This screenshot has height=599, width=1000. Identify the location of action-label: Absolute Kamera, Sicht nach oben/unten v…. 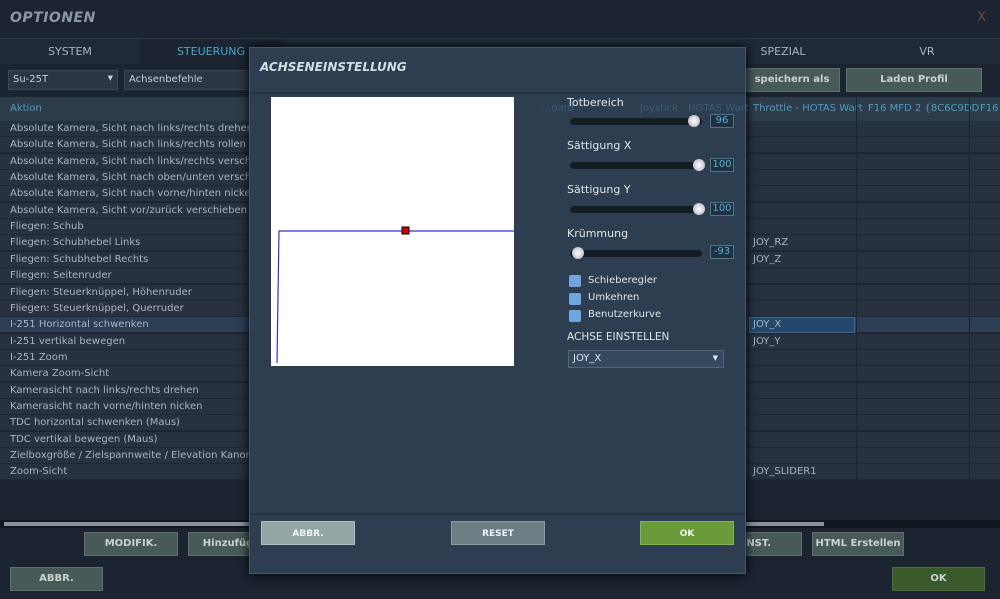
(145, 178).